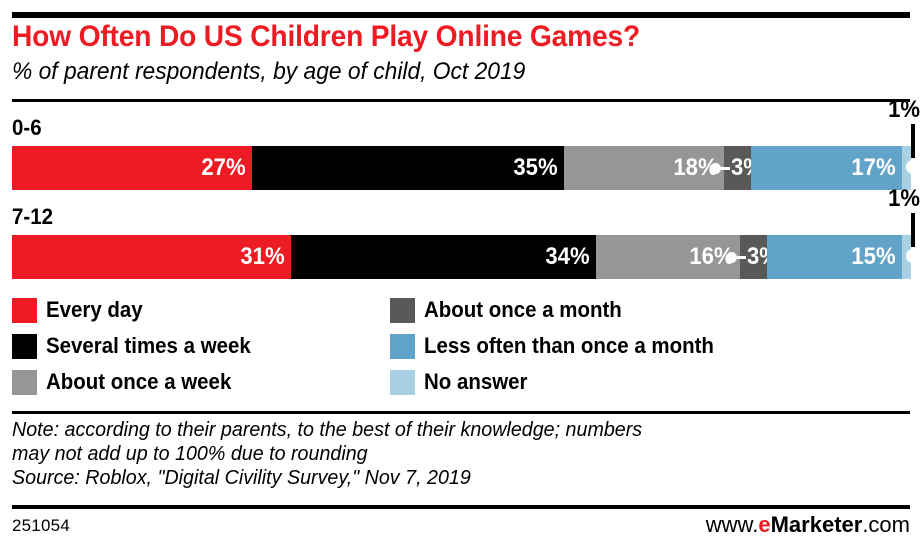 This screenshot has width=922, height=553. I want to click on legend-item: About once a month, so click(563, 310).